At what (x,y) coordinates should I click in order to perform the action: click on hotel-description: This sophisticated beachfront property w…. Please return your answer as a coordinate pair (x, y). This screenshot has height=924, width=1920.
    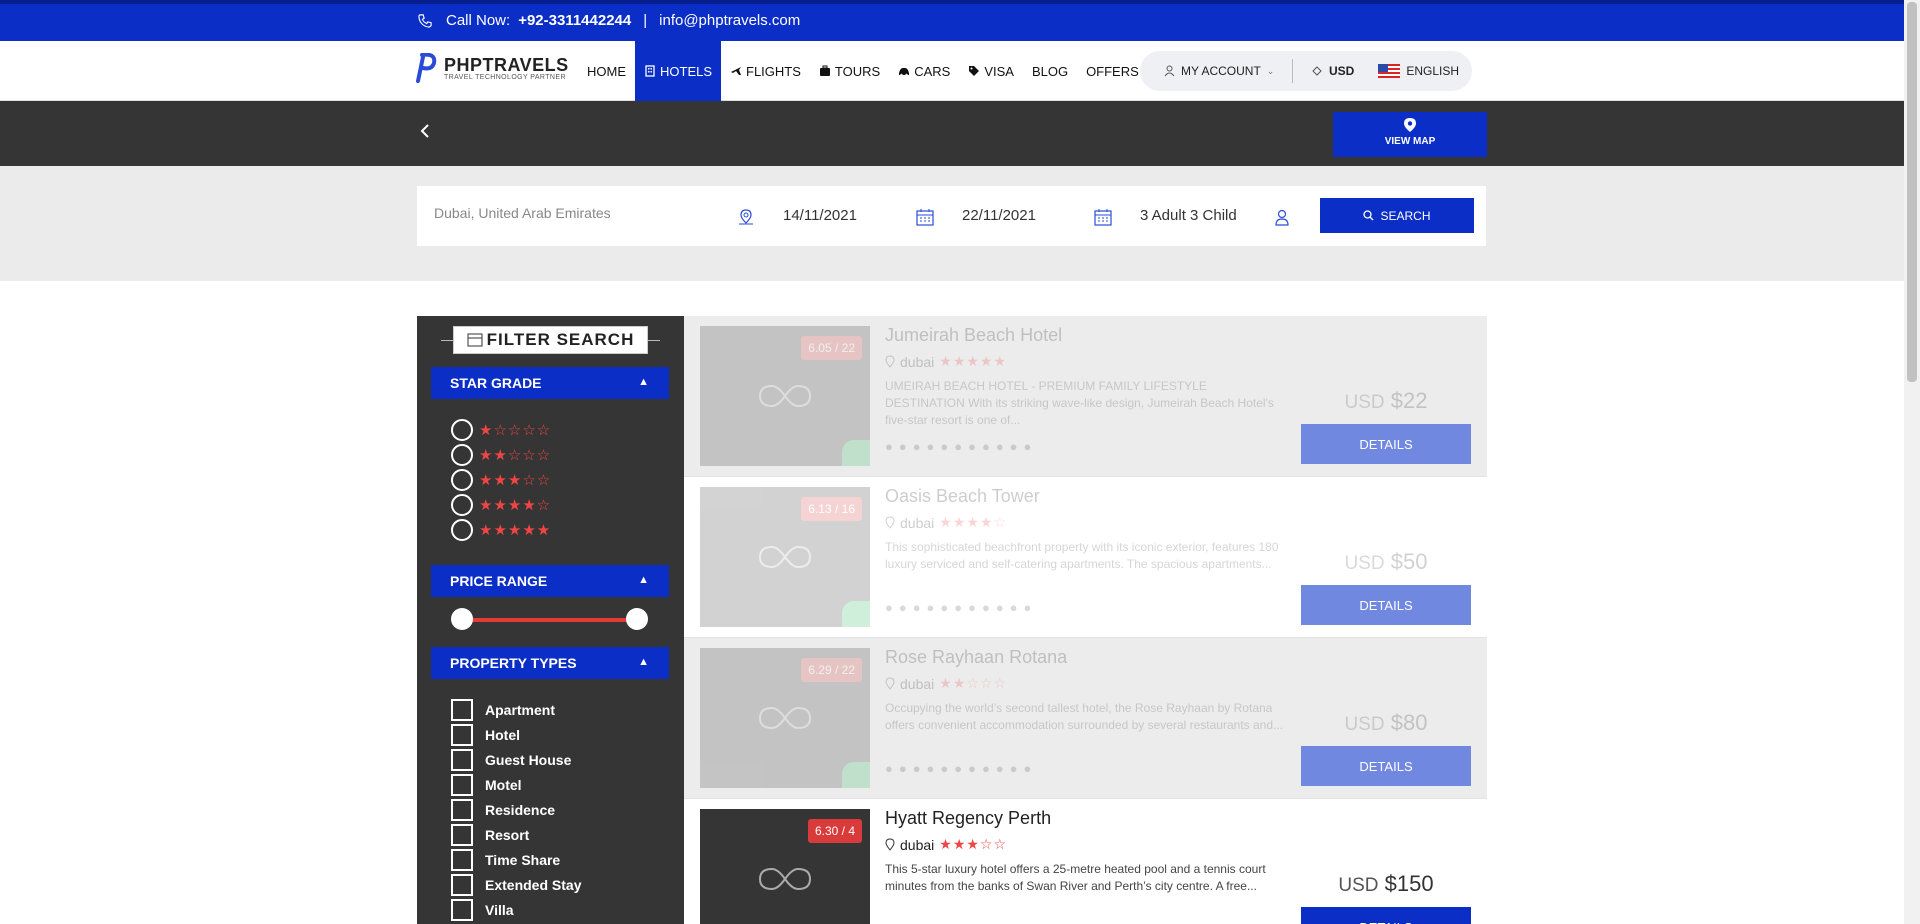
    Looking at the image, I should click on (1082, 555).